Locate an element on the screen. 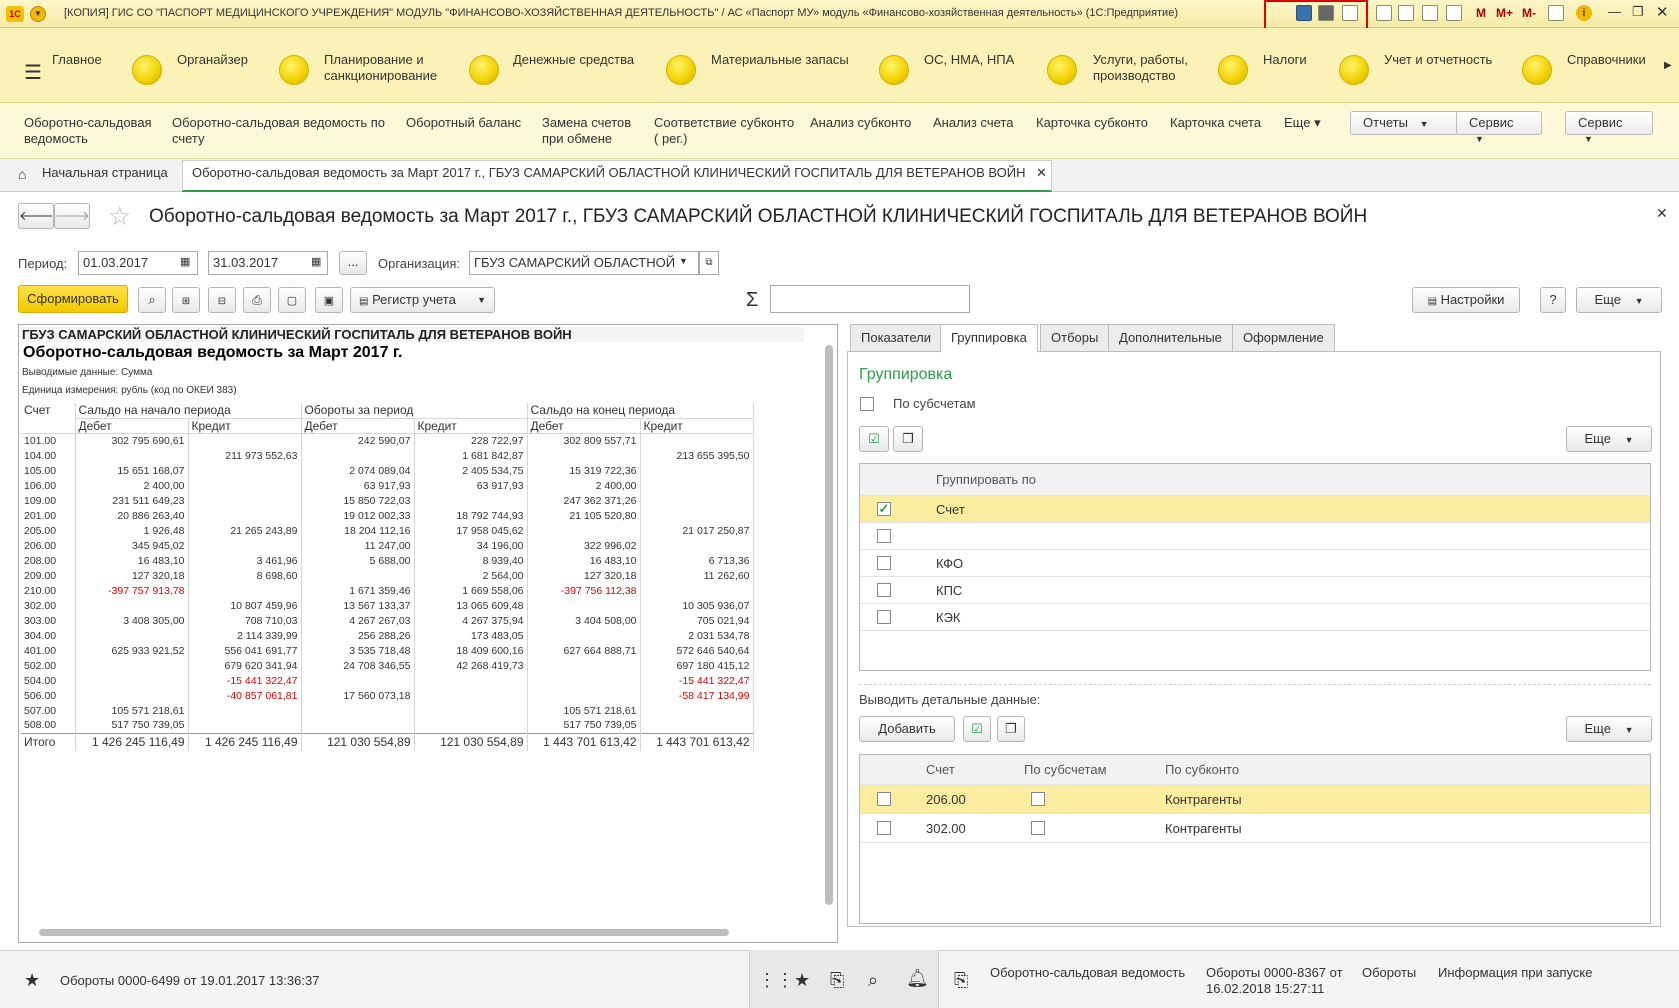 The width and height of the screenshot is (1679, 1008). section-money: Денежные средства is located at coordinates (573, 60).